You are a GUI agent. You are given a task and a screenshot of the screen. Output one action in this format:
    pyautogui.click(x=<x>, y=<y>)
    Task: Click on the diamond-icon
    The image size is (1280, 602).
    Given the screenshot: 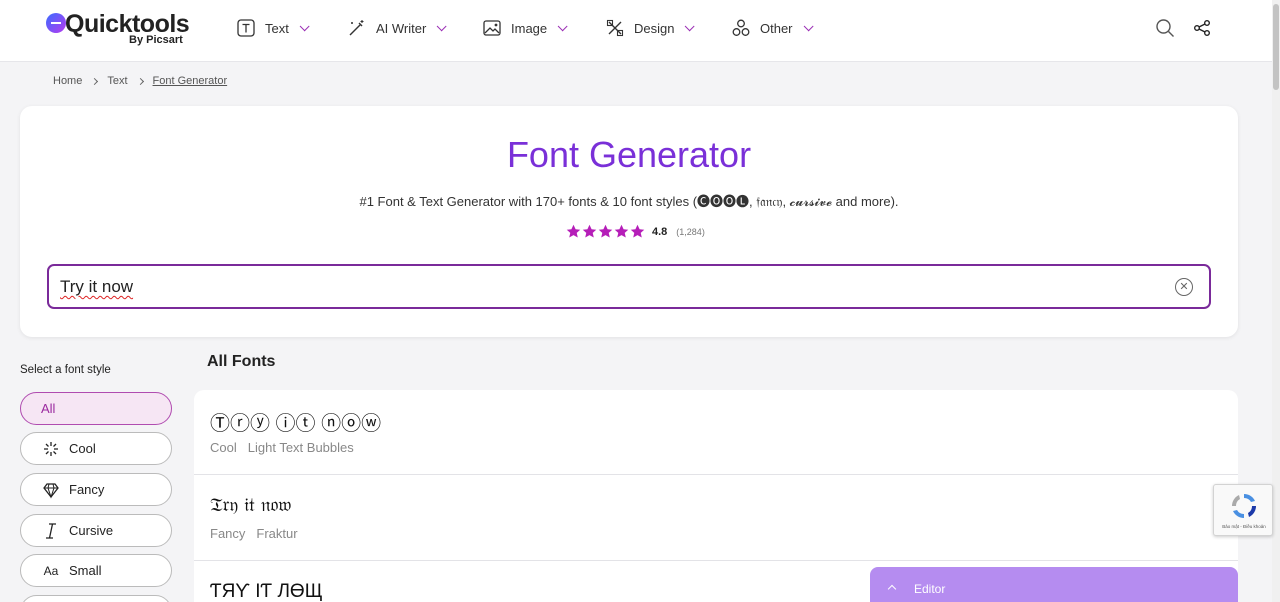 What is the action you would take?
    pyautogui.click(x=51, y=490)
    